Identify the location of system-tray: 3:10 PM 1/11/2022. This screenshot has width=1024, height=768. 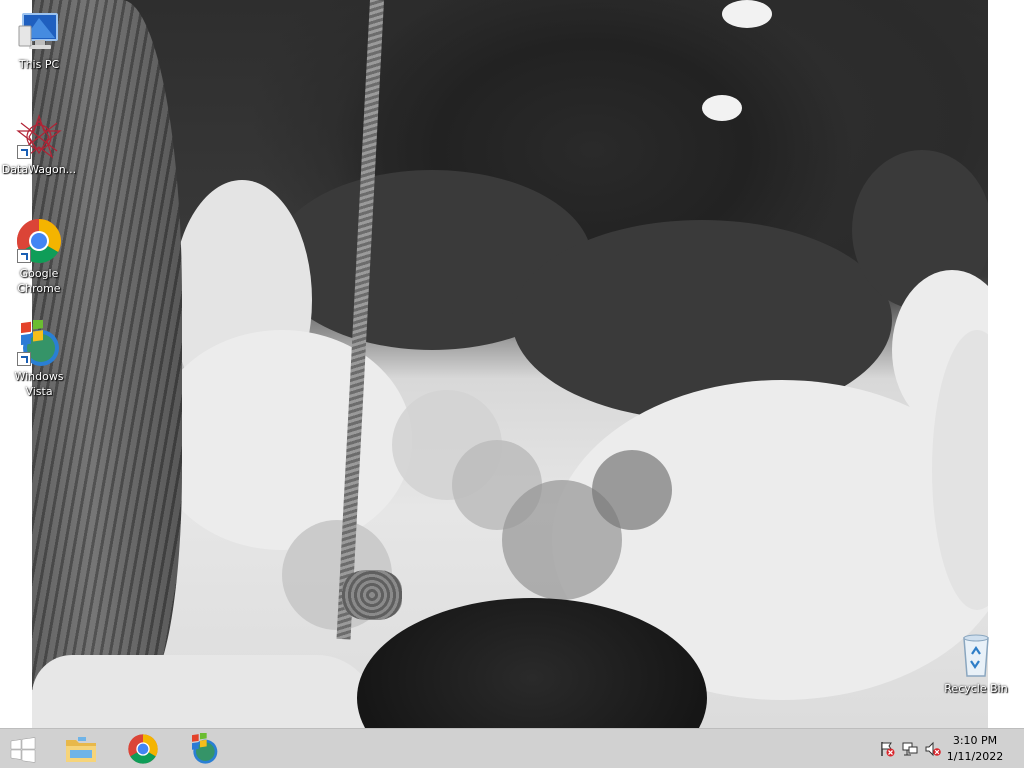
(944, 748).